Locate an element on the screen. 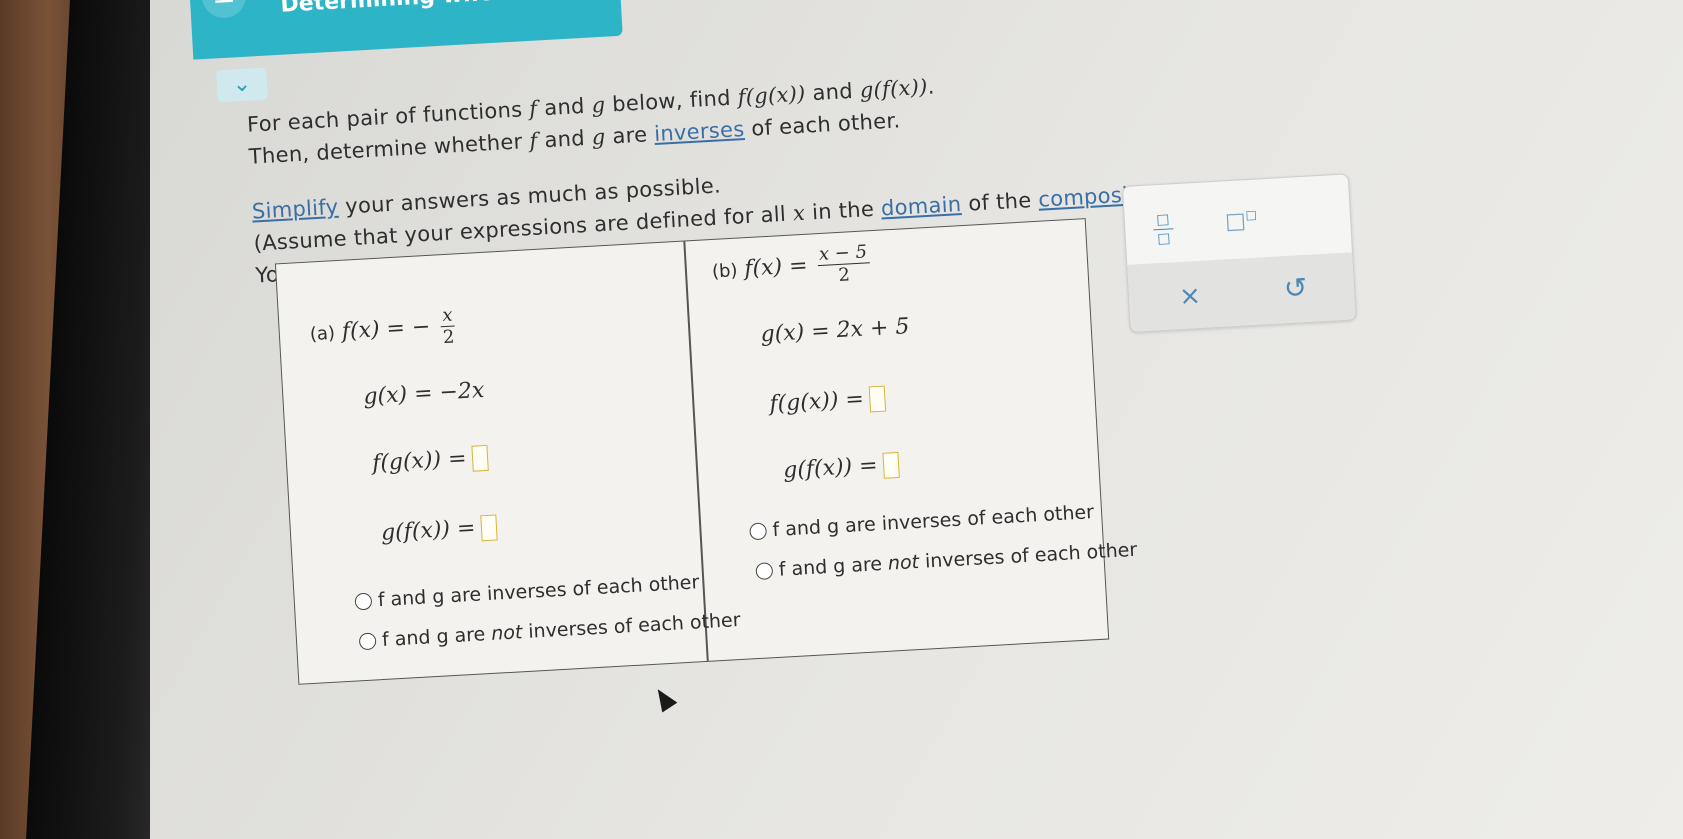 The image size is (1683, 839). part-b-fg-row: f(g(x)) = is located at coordinates (827, 401).